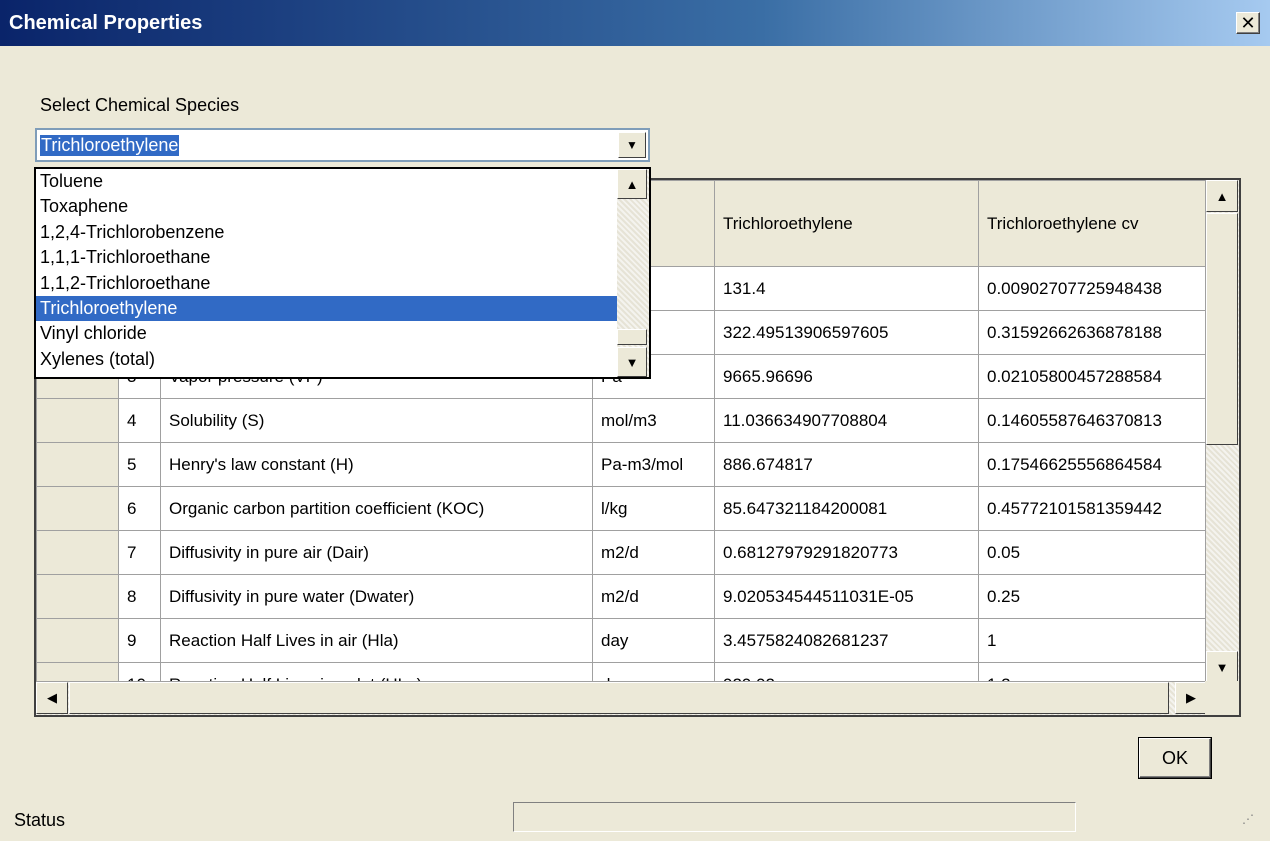 This screenshot has width=1270, height=841. Describe the element at coordinates (1093, 552) in the screenshot. I see `cv-cell: 0.05` at that location.